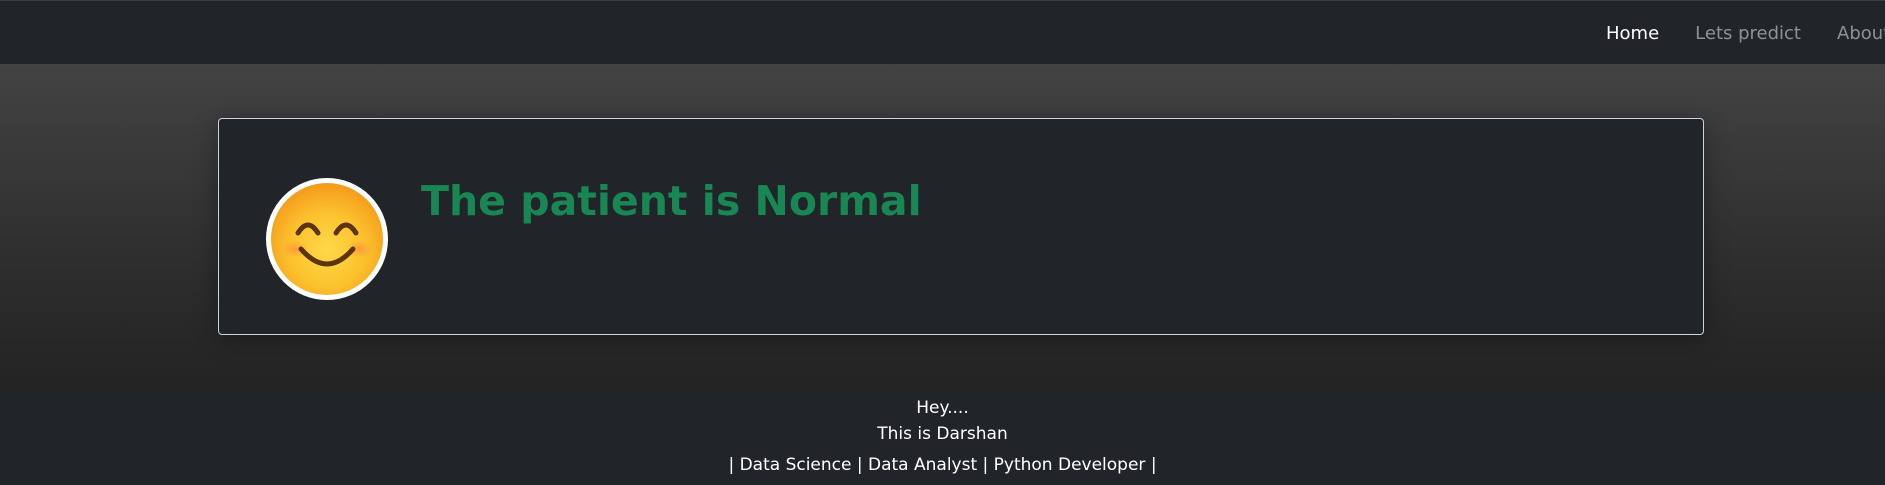 Image resolution: width=1885 pixels, height=485 pixels. I want to click on nav-links: Home Lets predict About m, so click(1745, 33).